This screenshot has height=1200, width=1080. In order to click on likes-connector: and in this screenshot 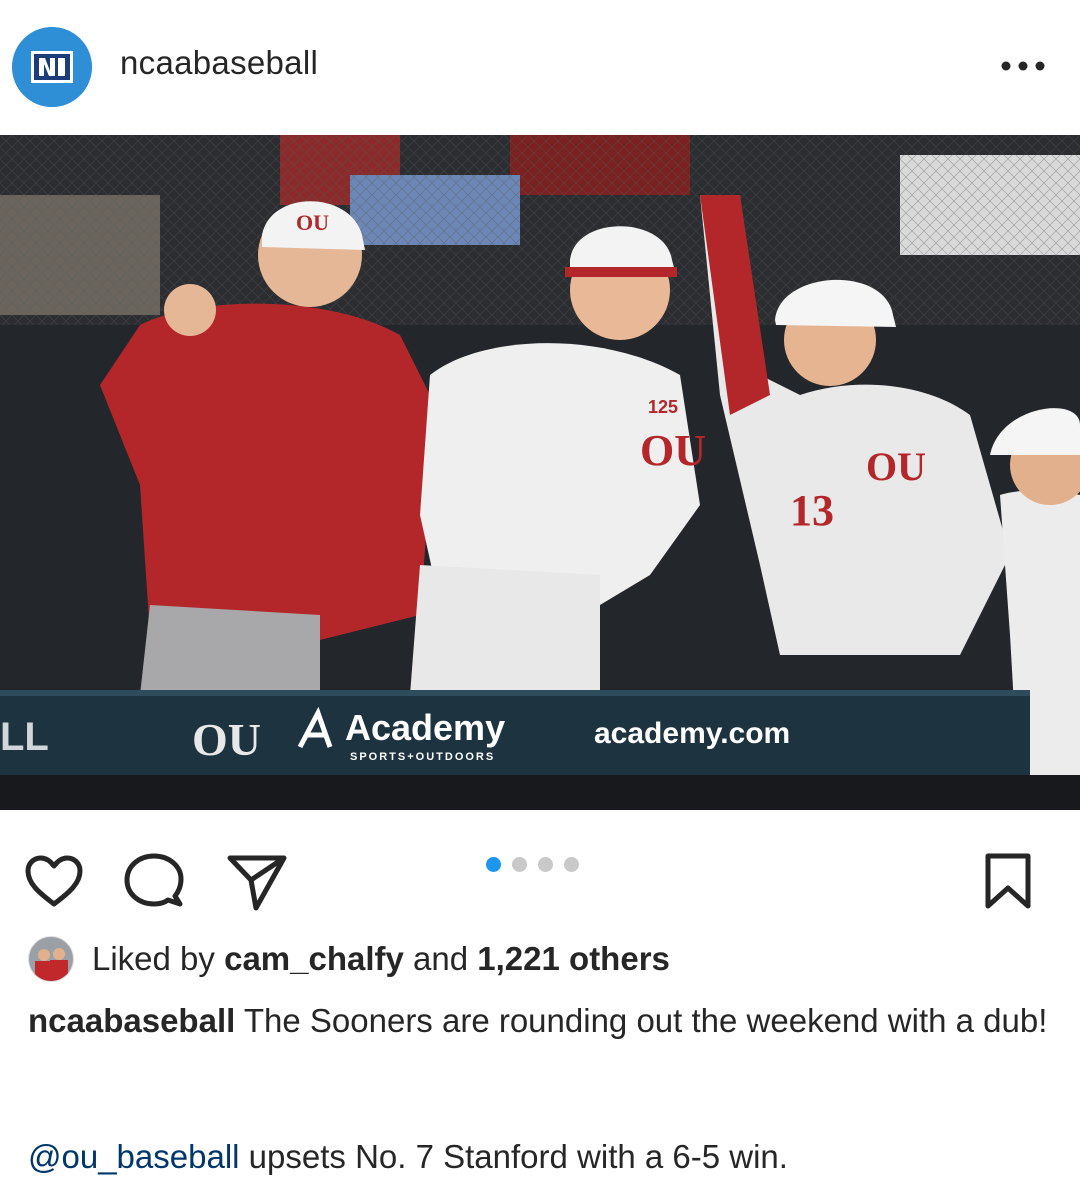, I will do `click(441, 958)`.